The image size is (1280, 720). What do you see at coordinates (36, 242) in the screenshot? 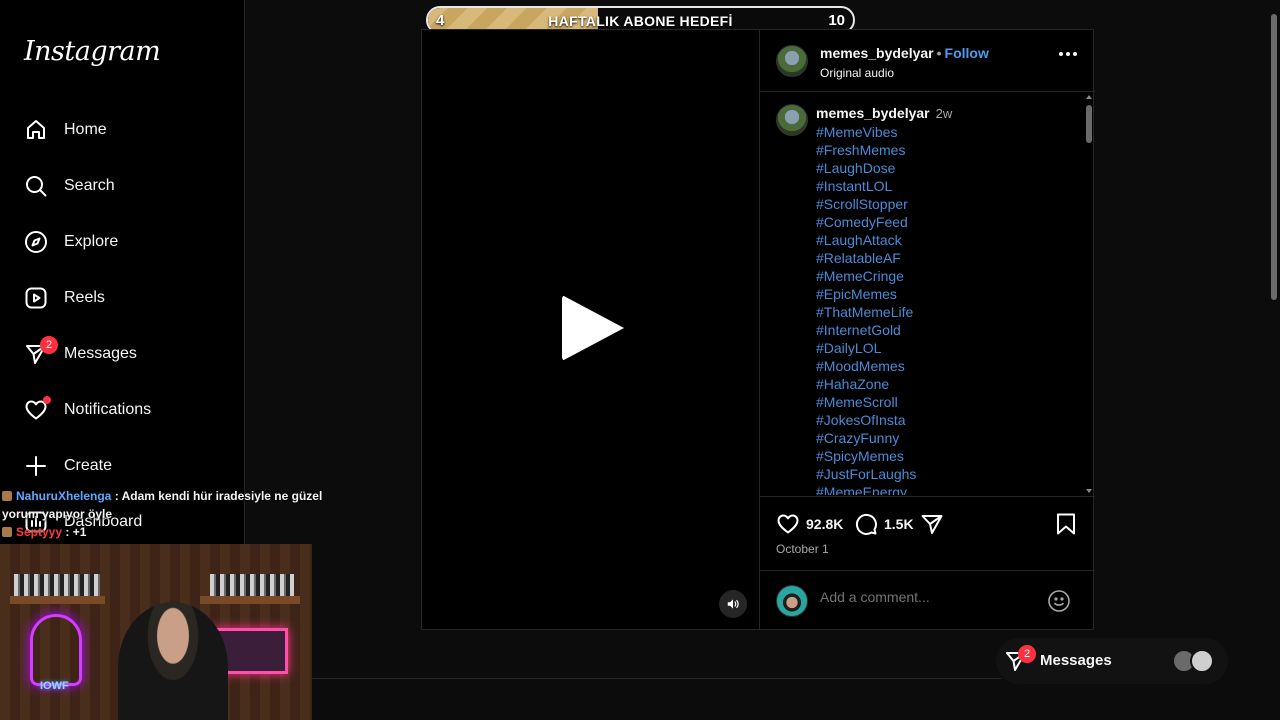
I see `compass-icon` at bounding box center [36, 242].